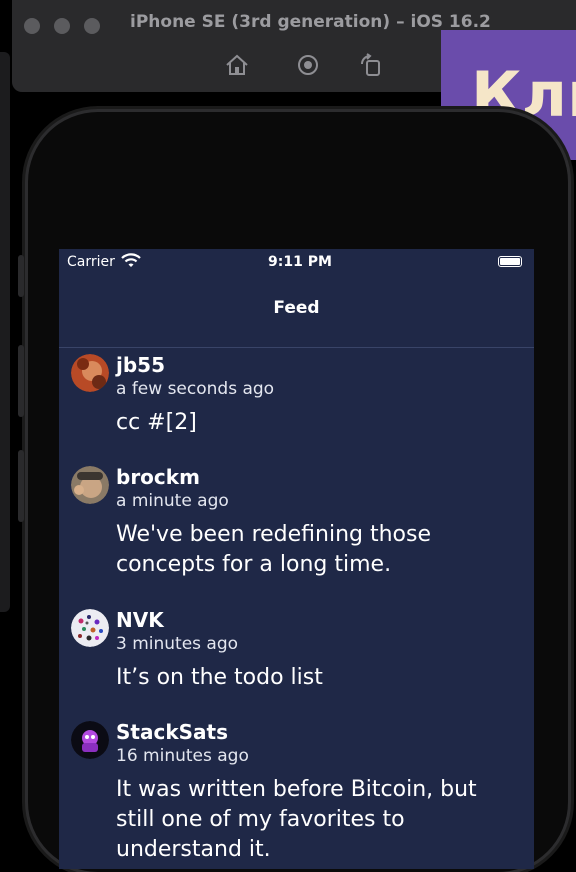 This screenshot has width=576, height=872. I want to click on nav-title: Feed, so click(296, 308).